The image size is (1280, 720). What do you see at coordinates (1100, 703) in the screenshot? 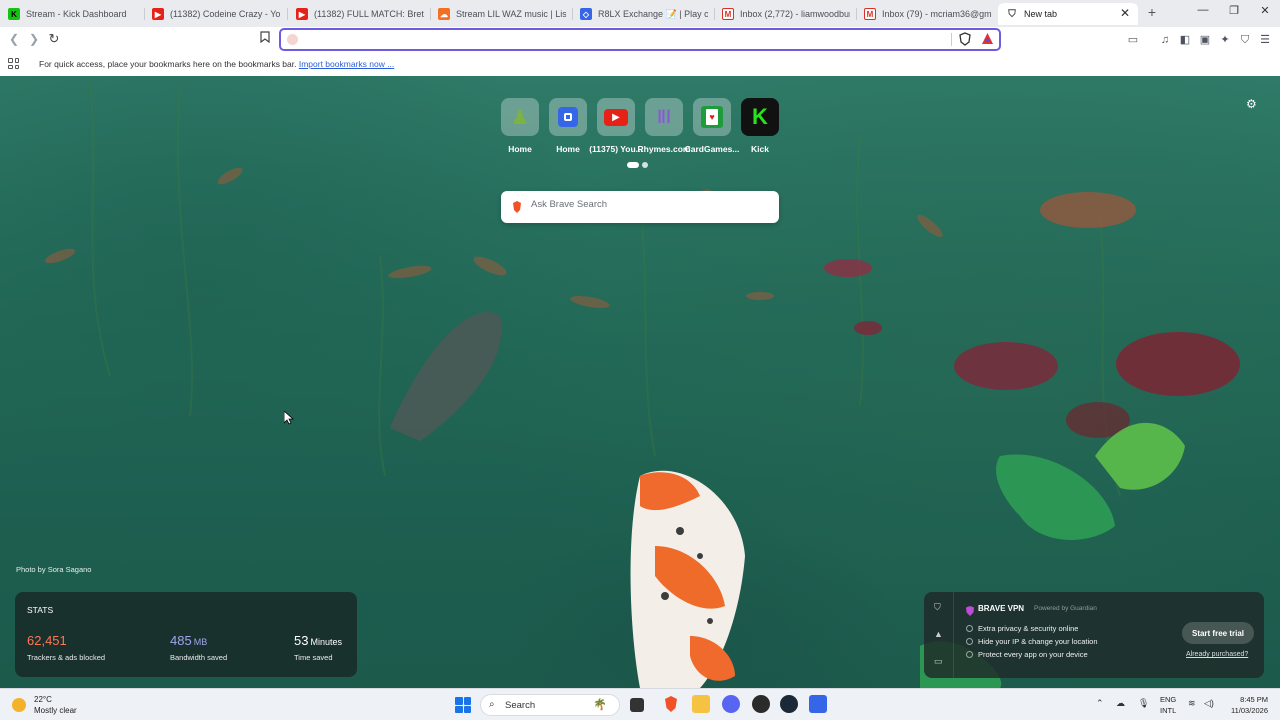
I see `show-hidden-icons: ⌃` at bounding box center [1100, 703].